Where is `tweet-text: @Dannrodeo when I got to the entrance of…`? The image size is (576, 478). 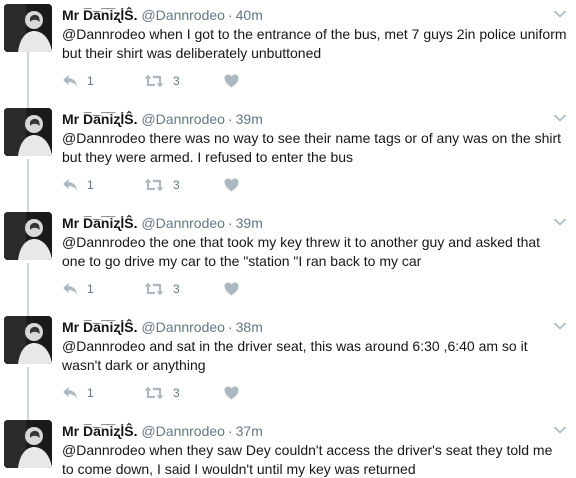 tweet-text: @Dannrodeo when I got to the entrance of… is located at coordinates (314, 43).